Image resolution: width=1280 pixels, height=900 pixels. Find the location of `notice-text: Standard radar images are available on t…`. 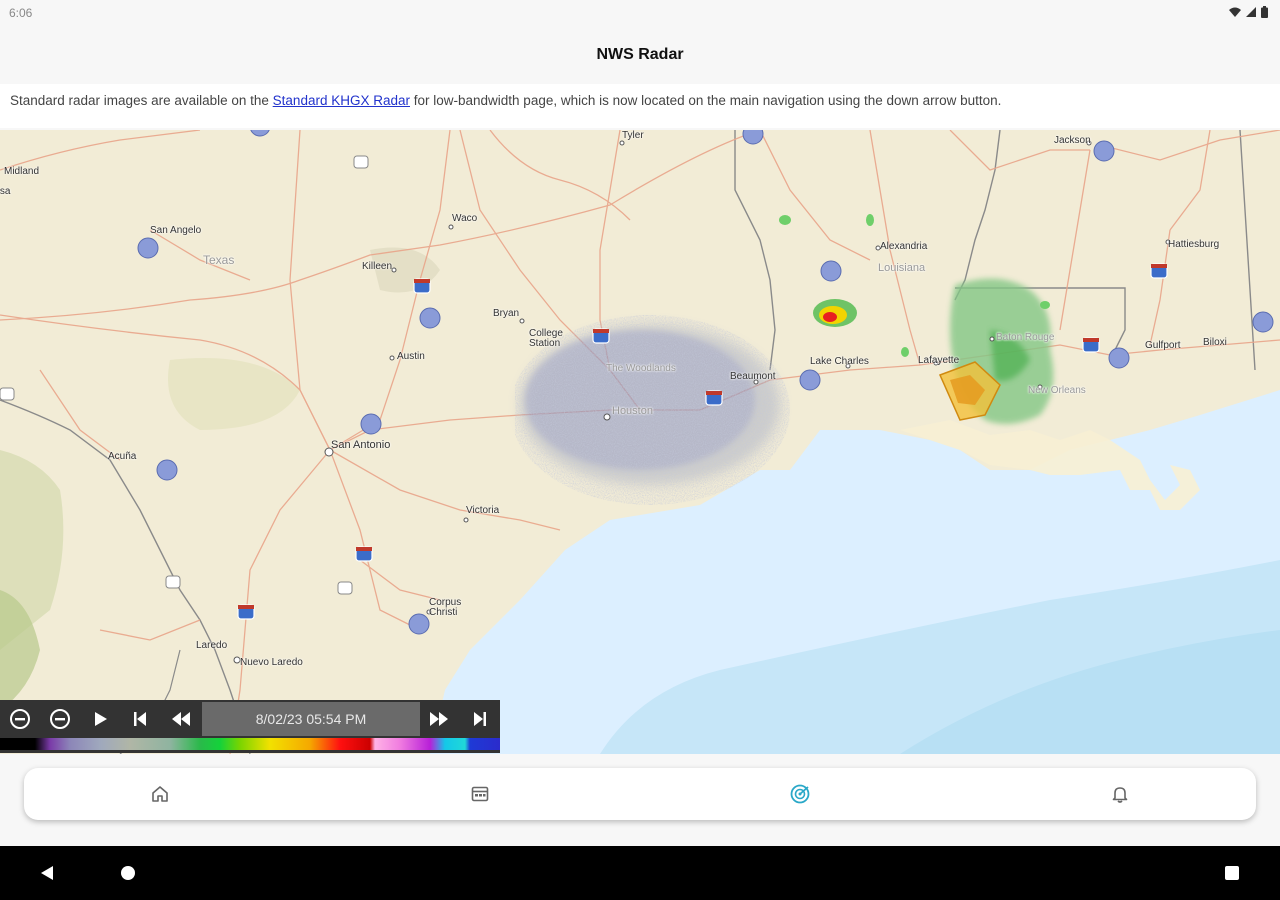

notice-text: Standard radar images are available on t… is located at coordinates (505, 100).